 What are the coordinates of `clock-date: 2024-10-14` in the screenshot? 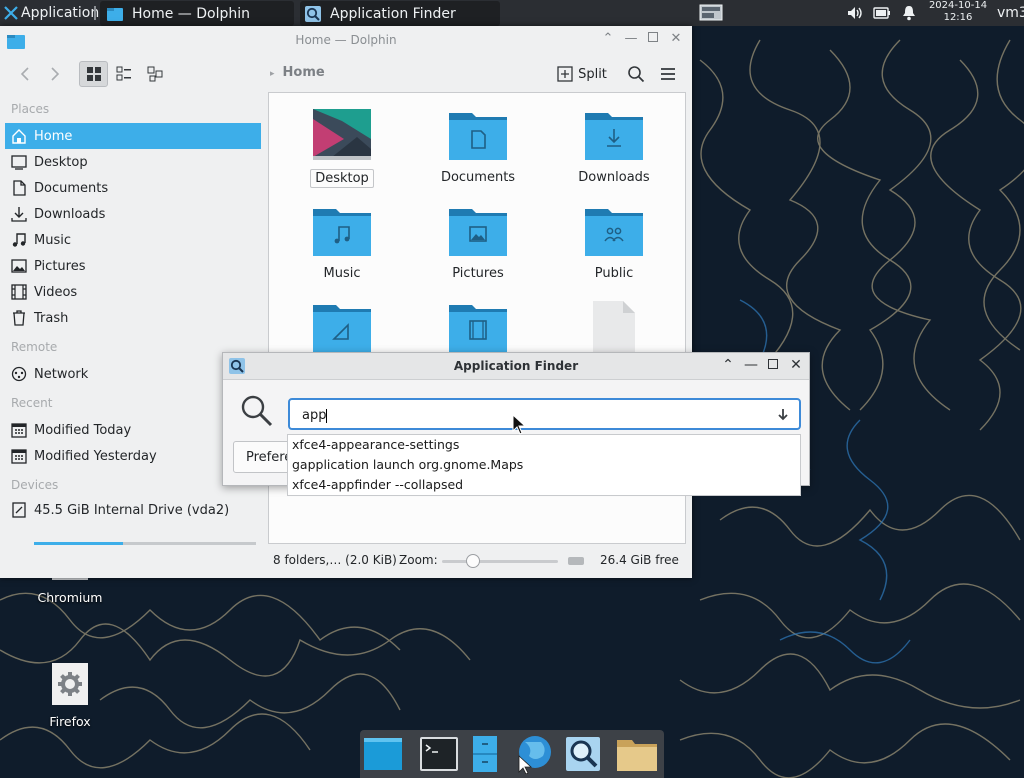 It's located at (958, 5).